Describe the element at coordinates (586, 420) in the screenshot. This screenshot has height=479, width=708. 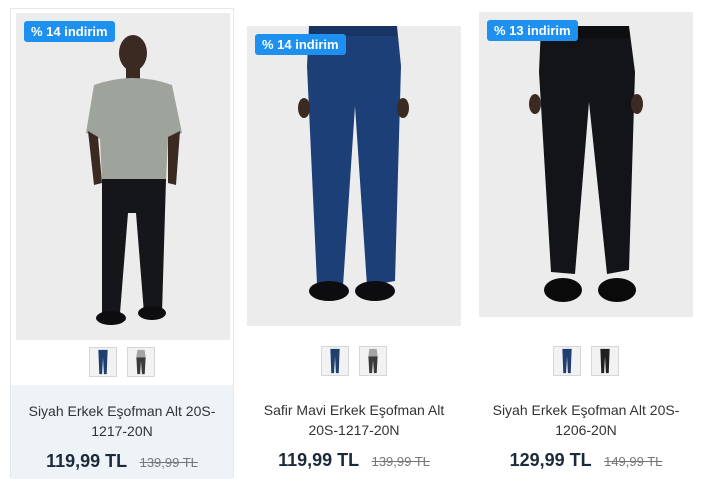
I see `product-name: Siyah Erkek Eşofman Alt 20S-1206-20N` at that location.